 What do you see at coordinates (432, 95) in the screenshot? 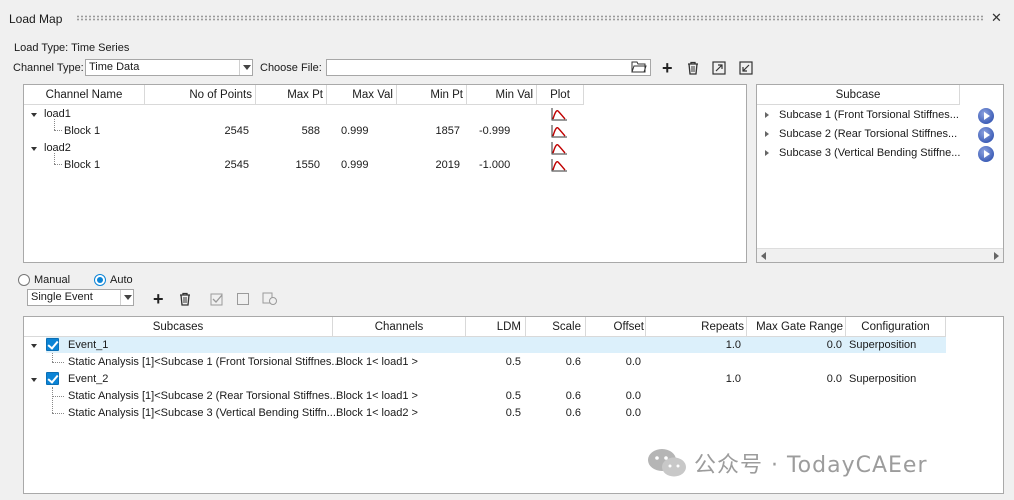
I see `col-min-pt: Min Pt` at bounding box center [432, 95].